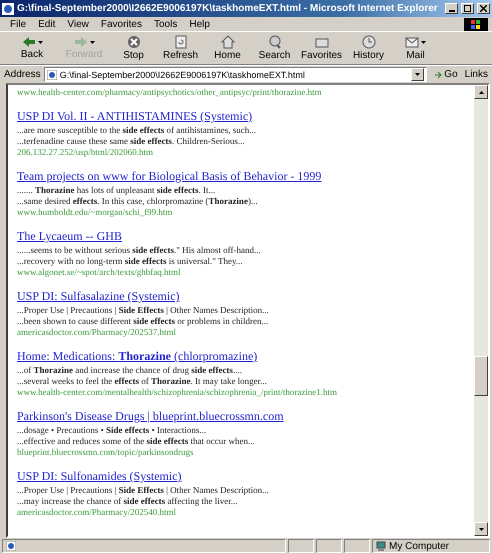  Describe the element at coordinates (29, 42) in the screenshot. I see `left-arrow-icon` at that location.